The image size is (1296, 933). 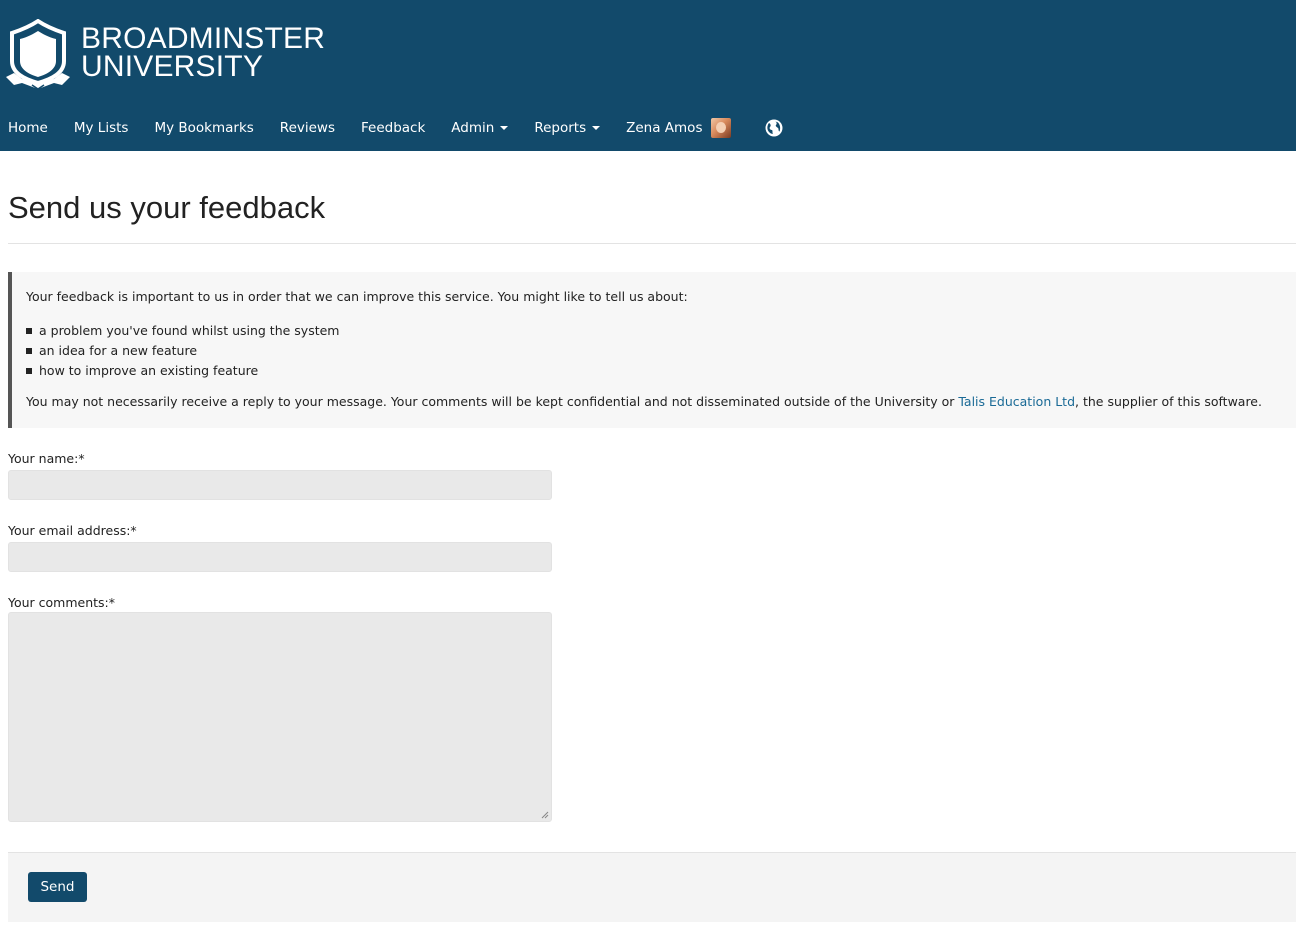 What do you see at coordinates (38, 54) in the screenshot?
I see `shield-logo-icon` at bounding box center [38, 54].